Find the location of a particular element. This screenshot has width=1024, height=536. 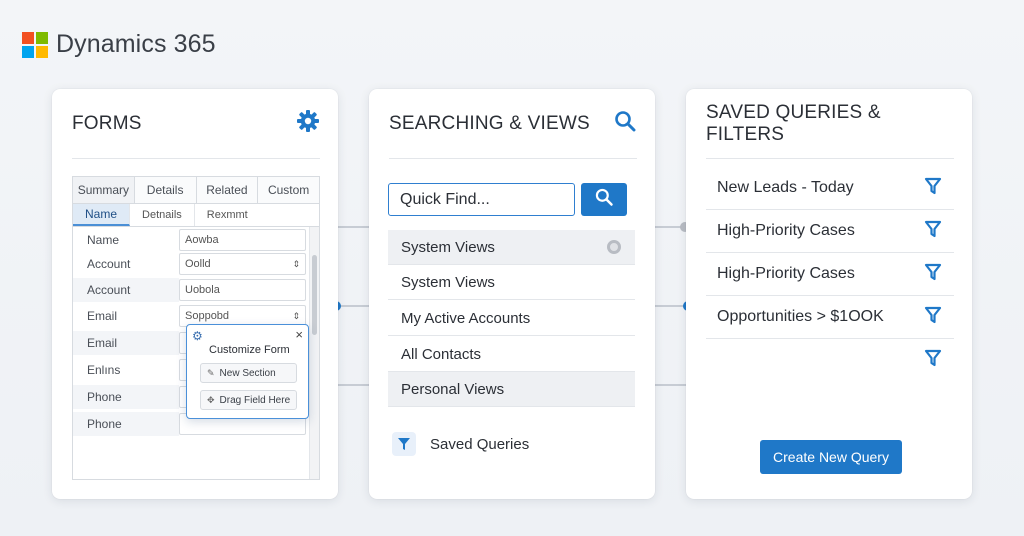

new-section-label: New Section is located at coordinates (247, 373).